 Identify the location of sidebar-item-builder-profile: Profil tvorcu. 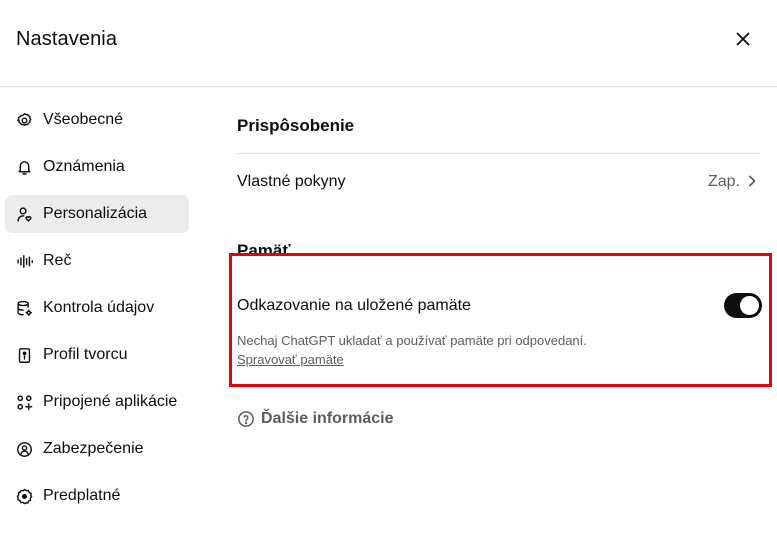
(97, 355).